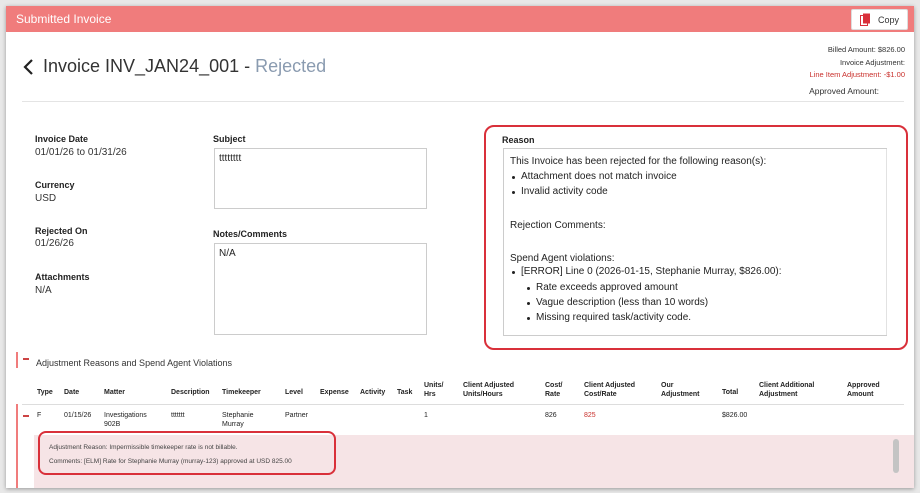  I want to click on invoice-date-value: 01/01/26 to 01/31/26, so click(81, 152).